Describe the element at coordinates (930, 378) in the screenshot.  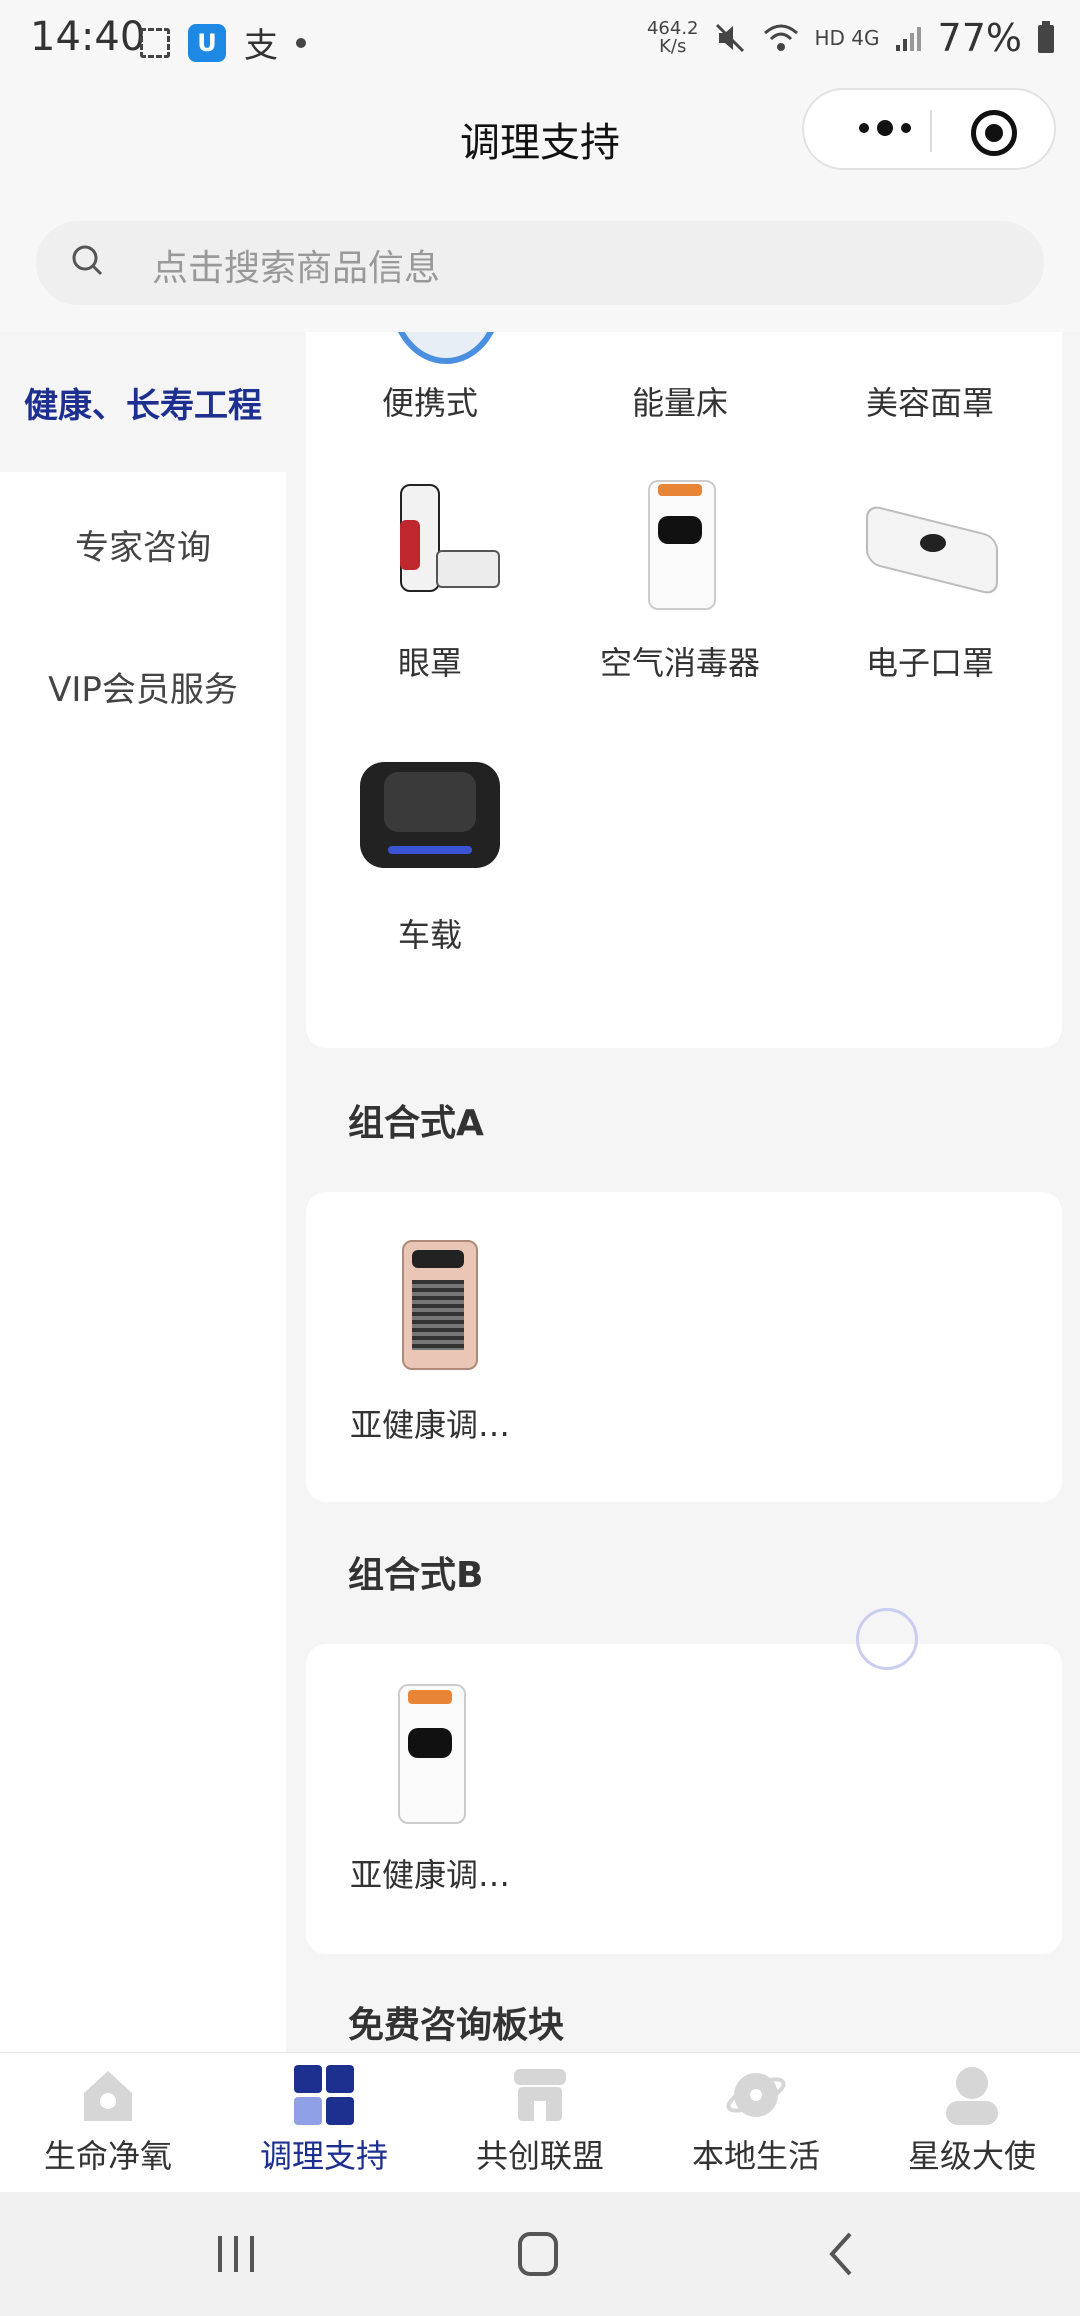
I see `product-item: 美容面罩` at that location.